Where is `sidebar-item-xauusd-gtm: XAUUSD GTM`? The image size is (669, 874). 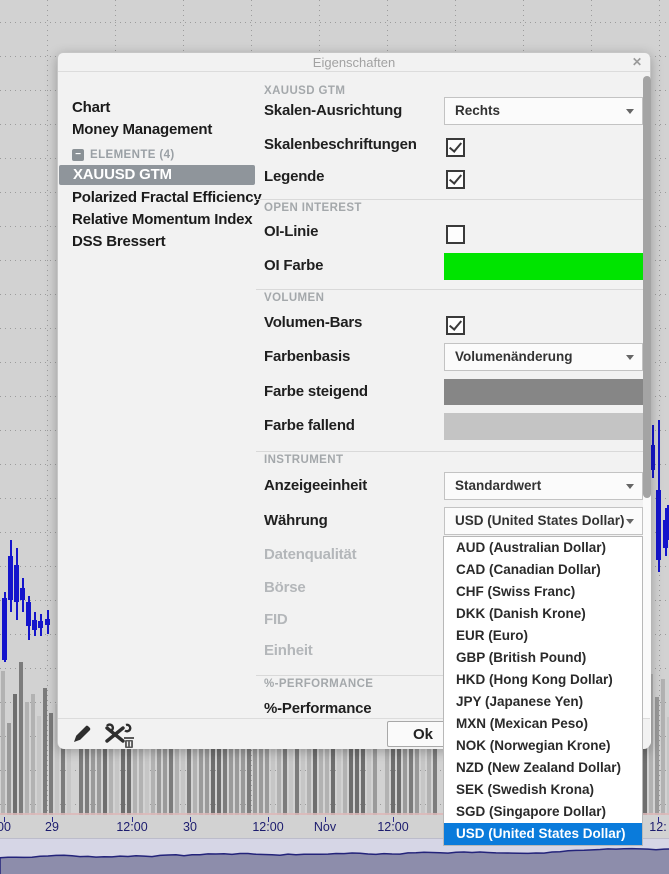 sidebar-item-xauusd-gtm: XAUUSD GTM is located at coordinates (157, 175).